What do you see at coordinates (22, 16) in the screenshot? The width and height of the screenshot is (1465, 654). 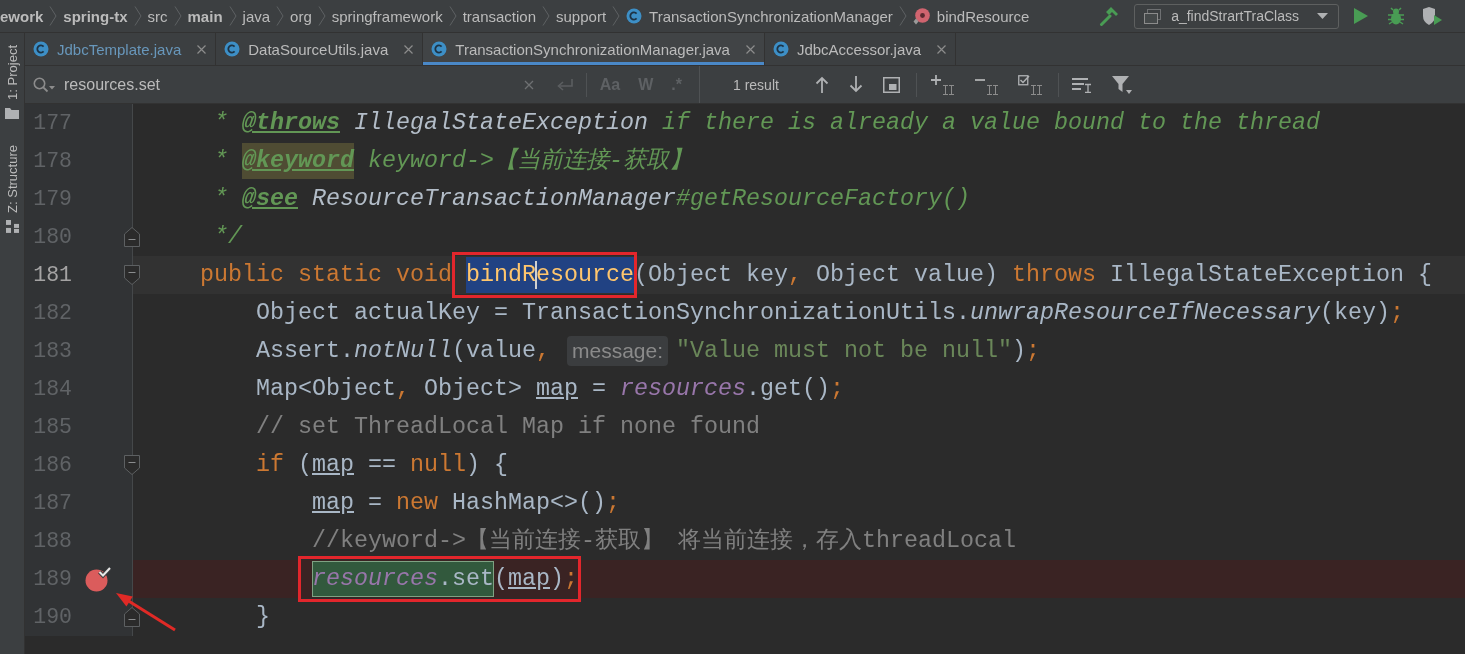 I see `breadcrumb-item: ework` at bounding box center [22, 16].